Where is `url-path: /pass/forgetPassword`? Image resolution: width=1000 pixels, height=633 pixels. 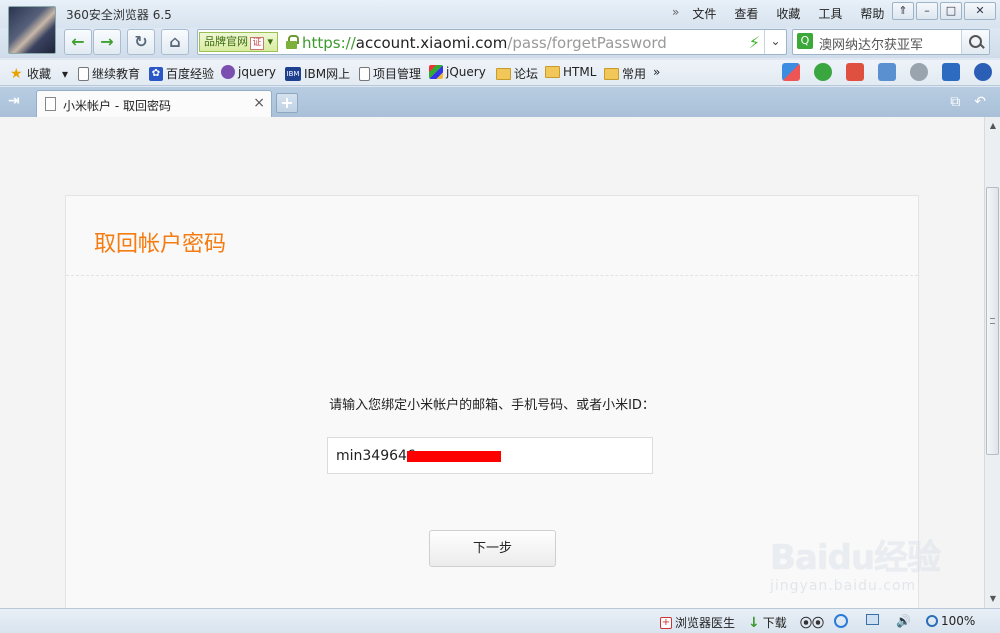
url-path: /pass/forgetPassword is located at coordinates (587, 43).